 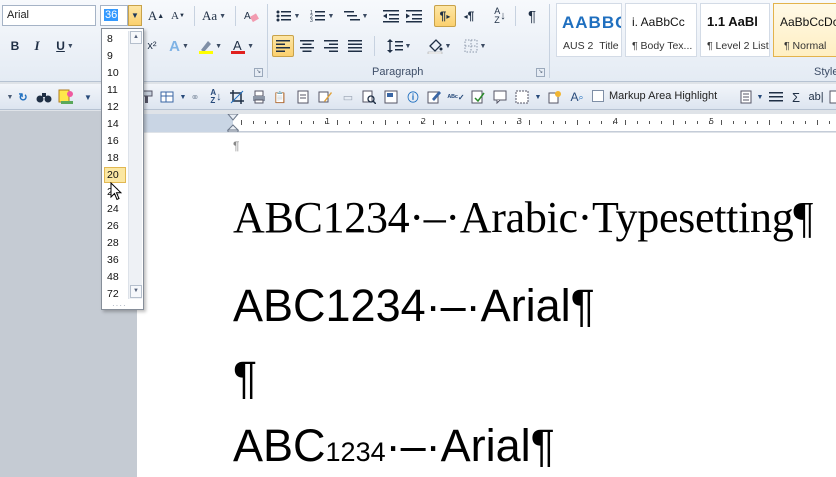 I want to click on font-size-option: 12, so click(x=115, y=107).